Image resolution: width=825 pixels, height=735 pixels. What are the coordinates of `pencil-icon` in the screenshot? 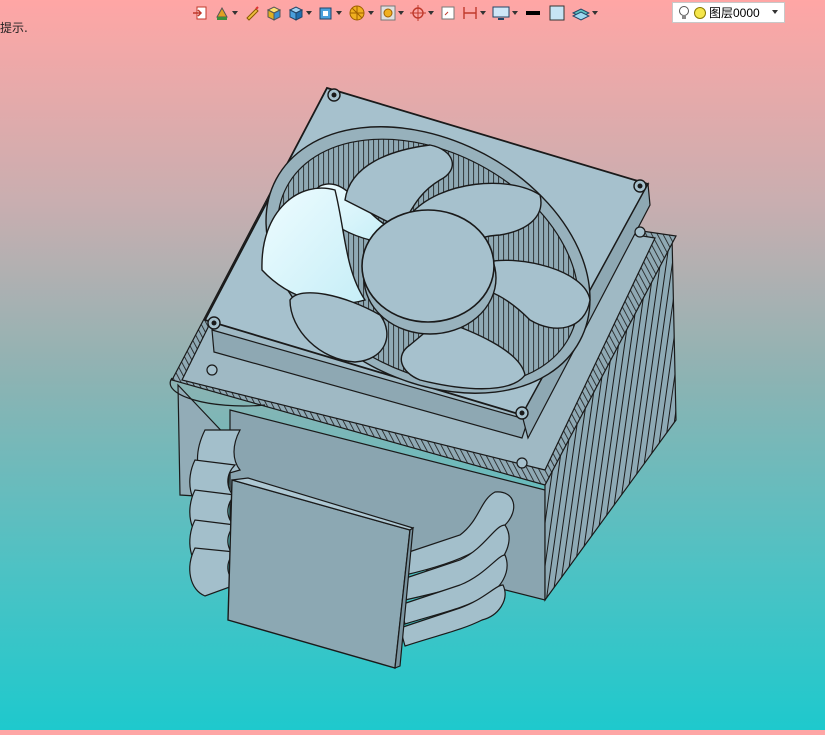 It's located at (252, 13).